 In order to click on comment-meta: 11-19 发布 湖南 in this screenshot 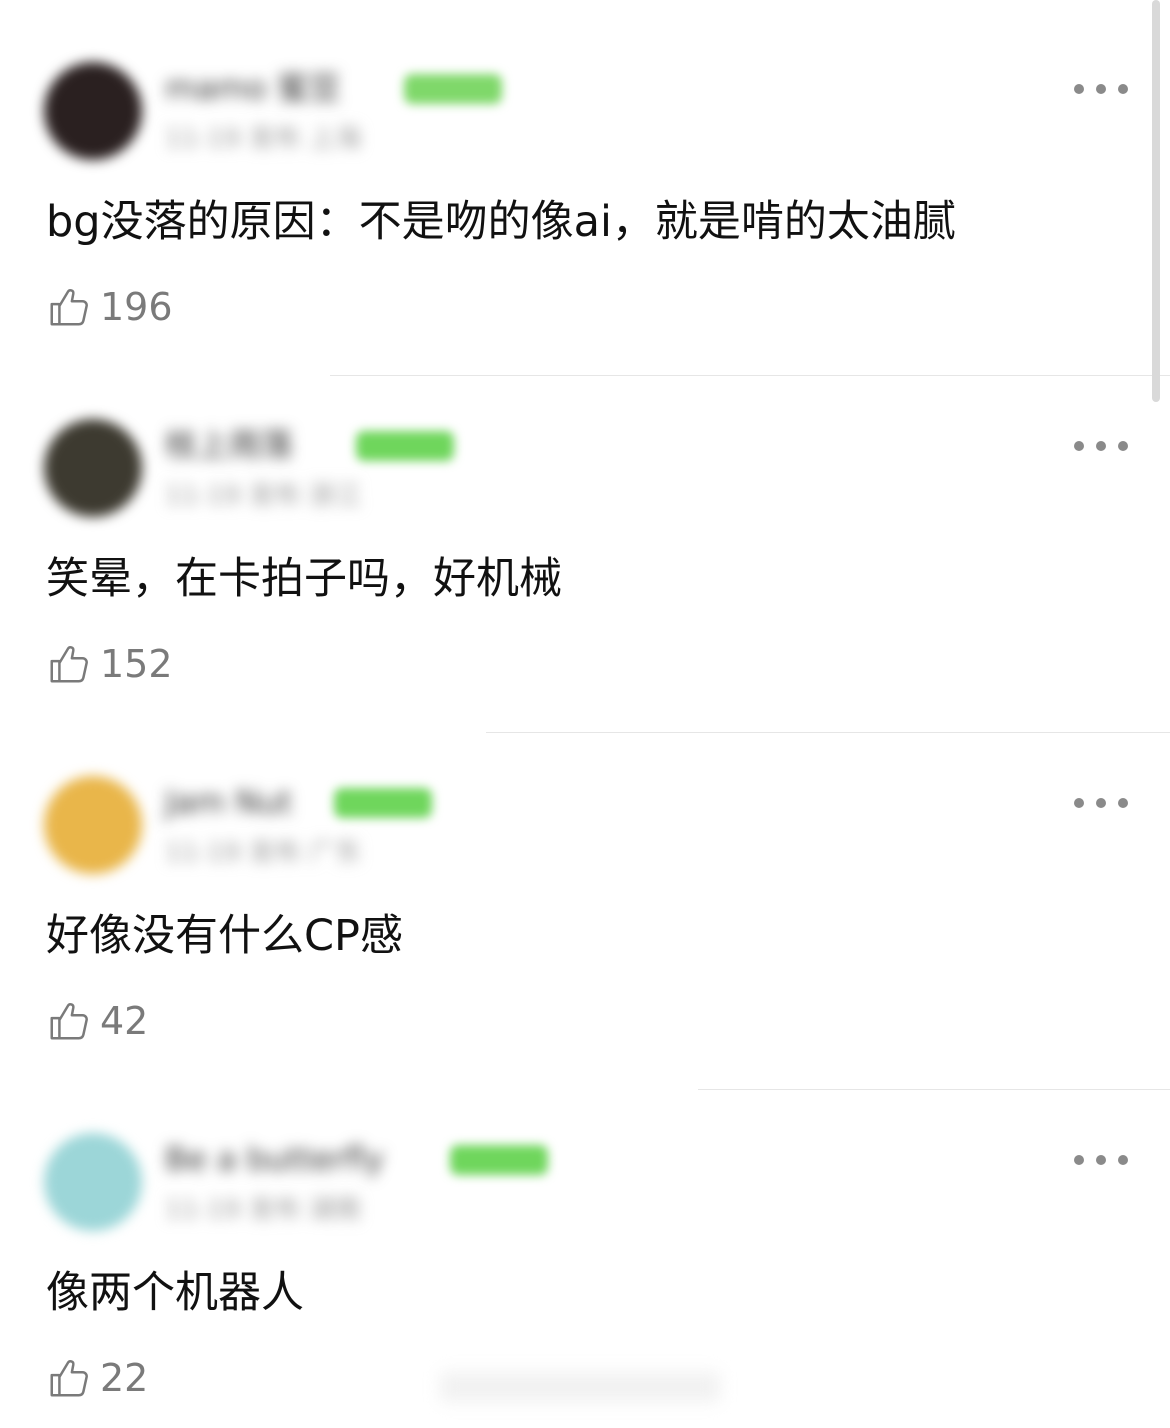, I will do `click(263, 1210)`.